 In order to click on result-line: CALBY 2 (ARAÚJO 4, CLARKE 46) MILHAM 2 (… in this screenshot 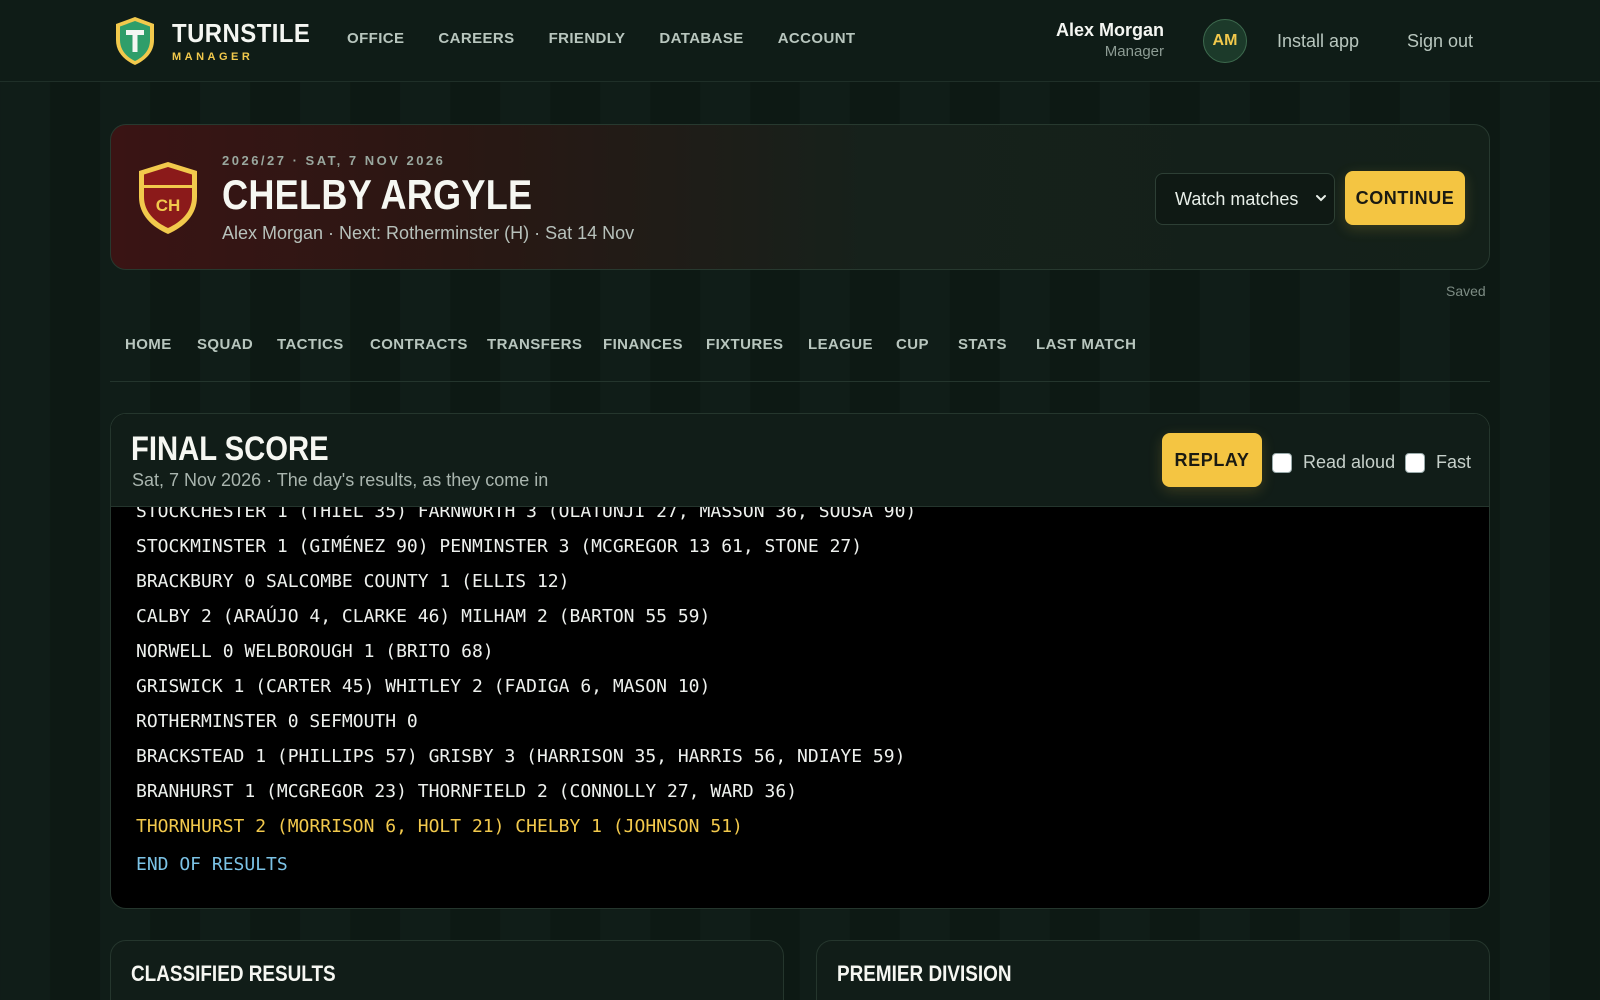, I will do `click(423, 616)`.